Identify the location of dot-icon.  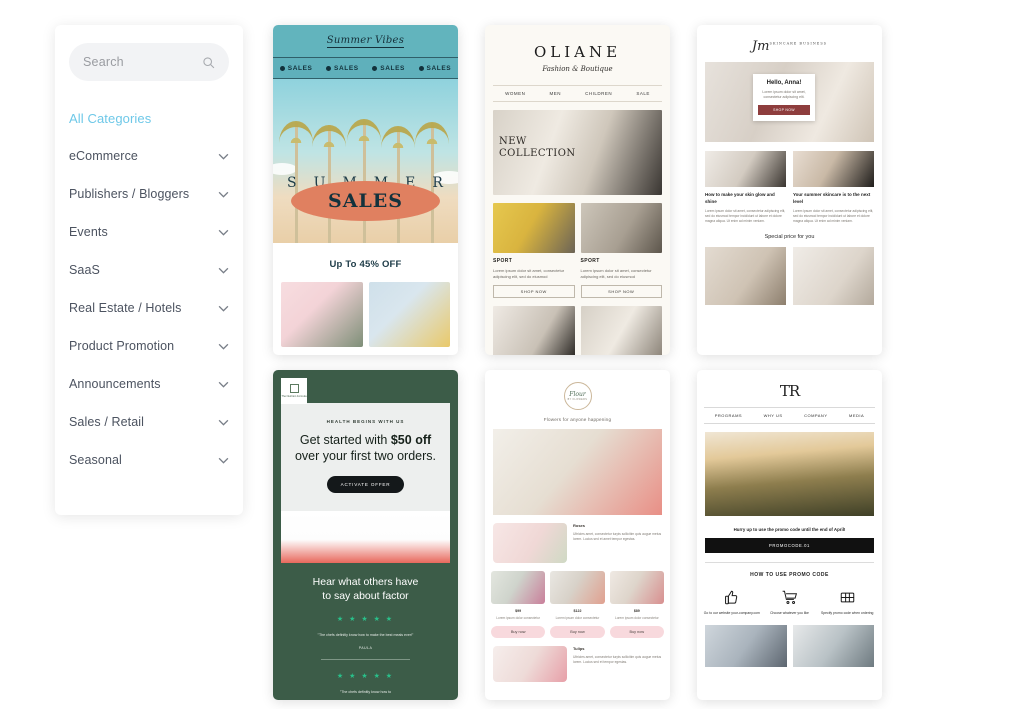
(421, 68).